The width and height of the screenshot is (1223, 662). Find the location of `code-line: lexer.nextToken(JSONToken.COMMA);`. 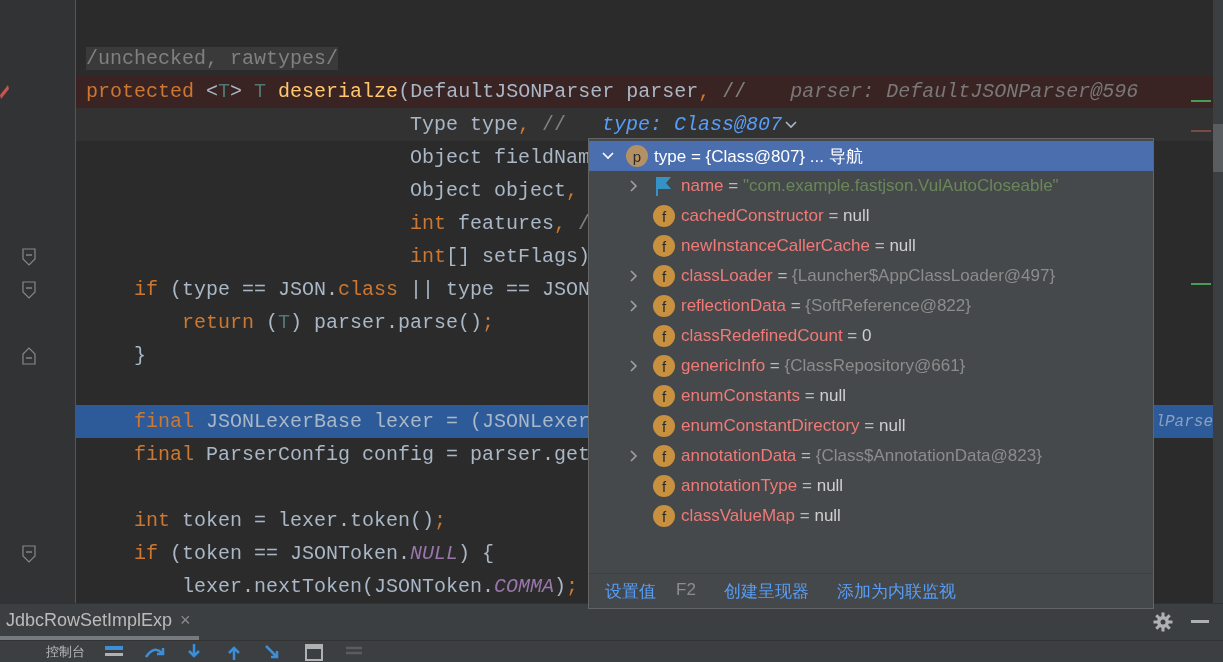

code-line: lexer.nextToken(JSONToken.COMMA); is located at coordinates (380, 586).